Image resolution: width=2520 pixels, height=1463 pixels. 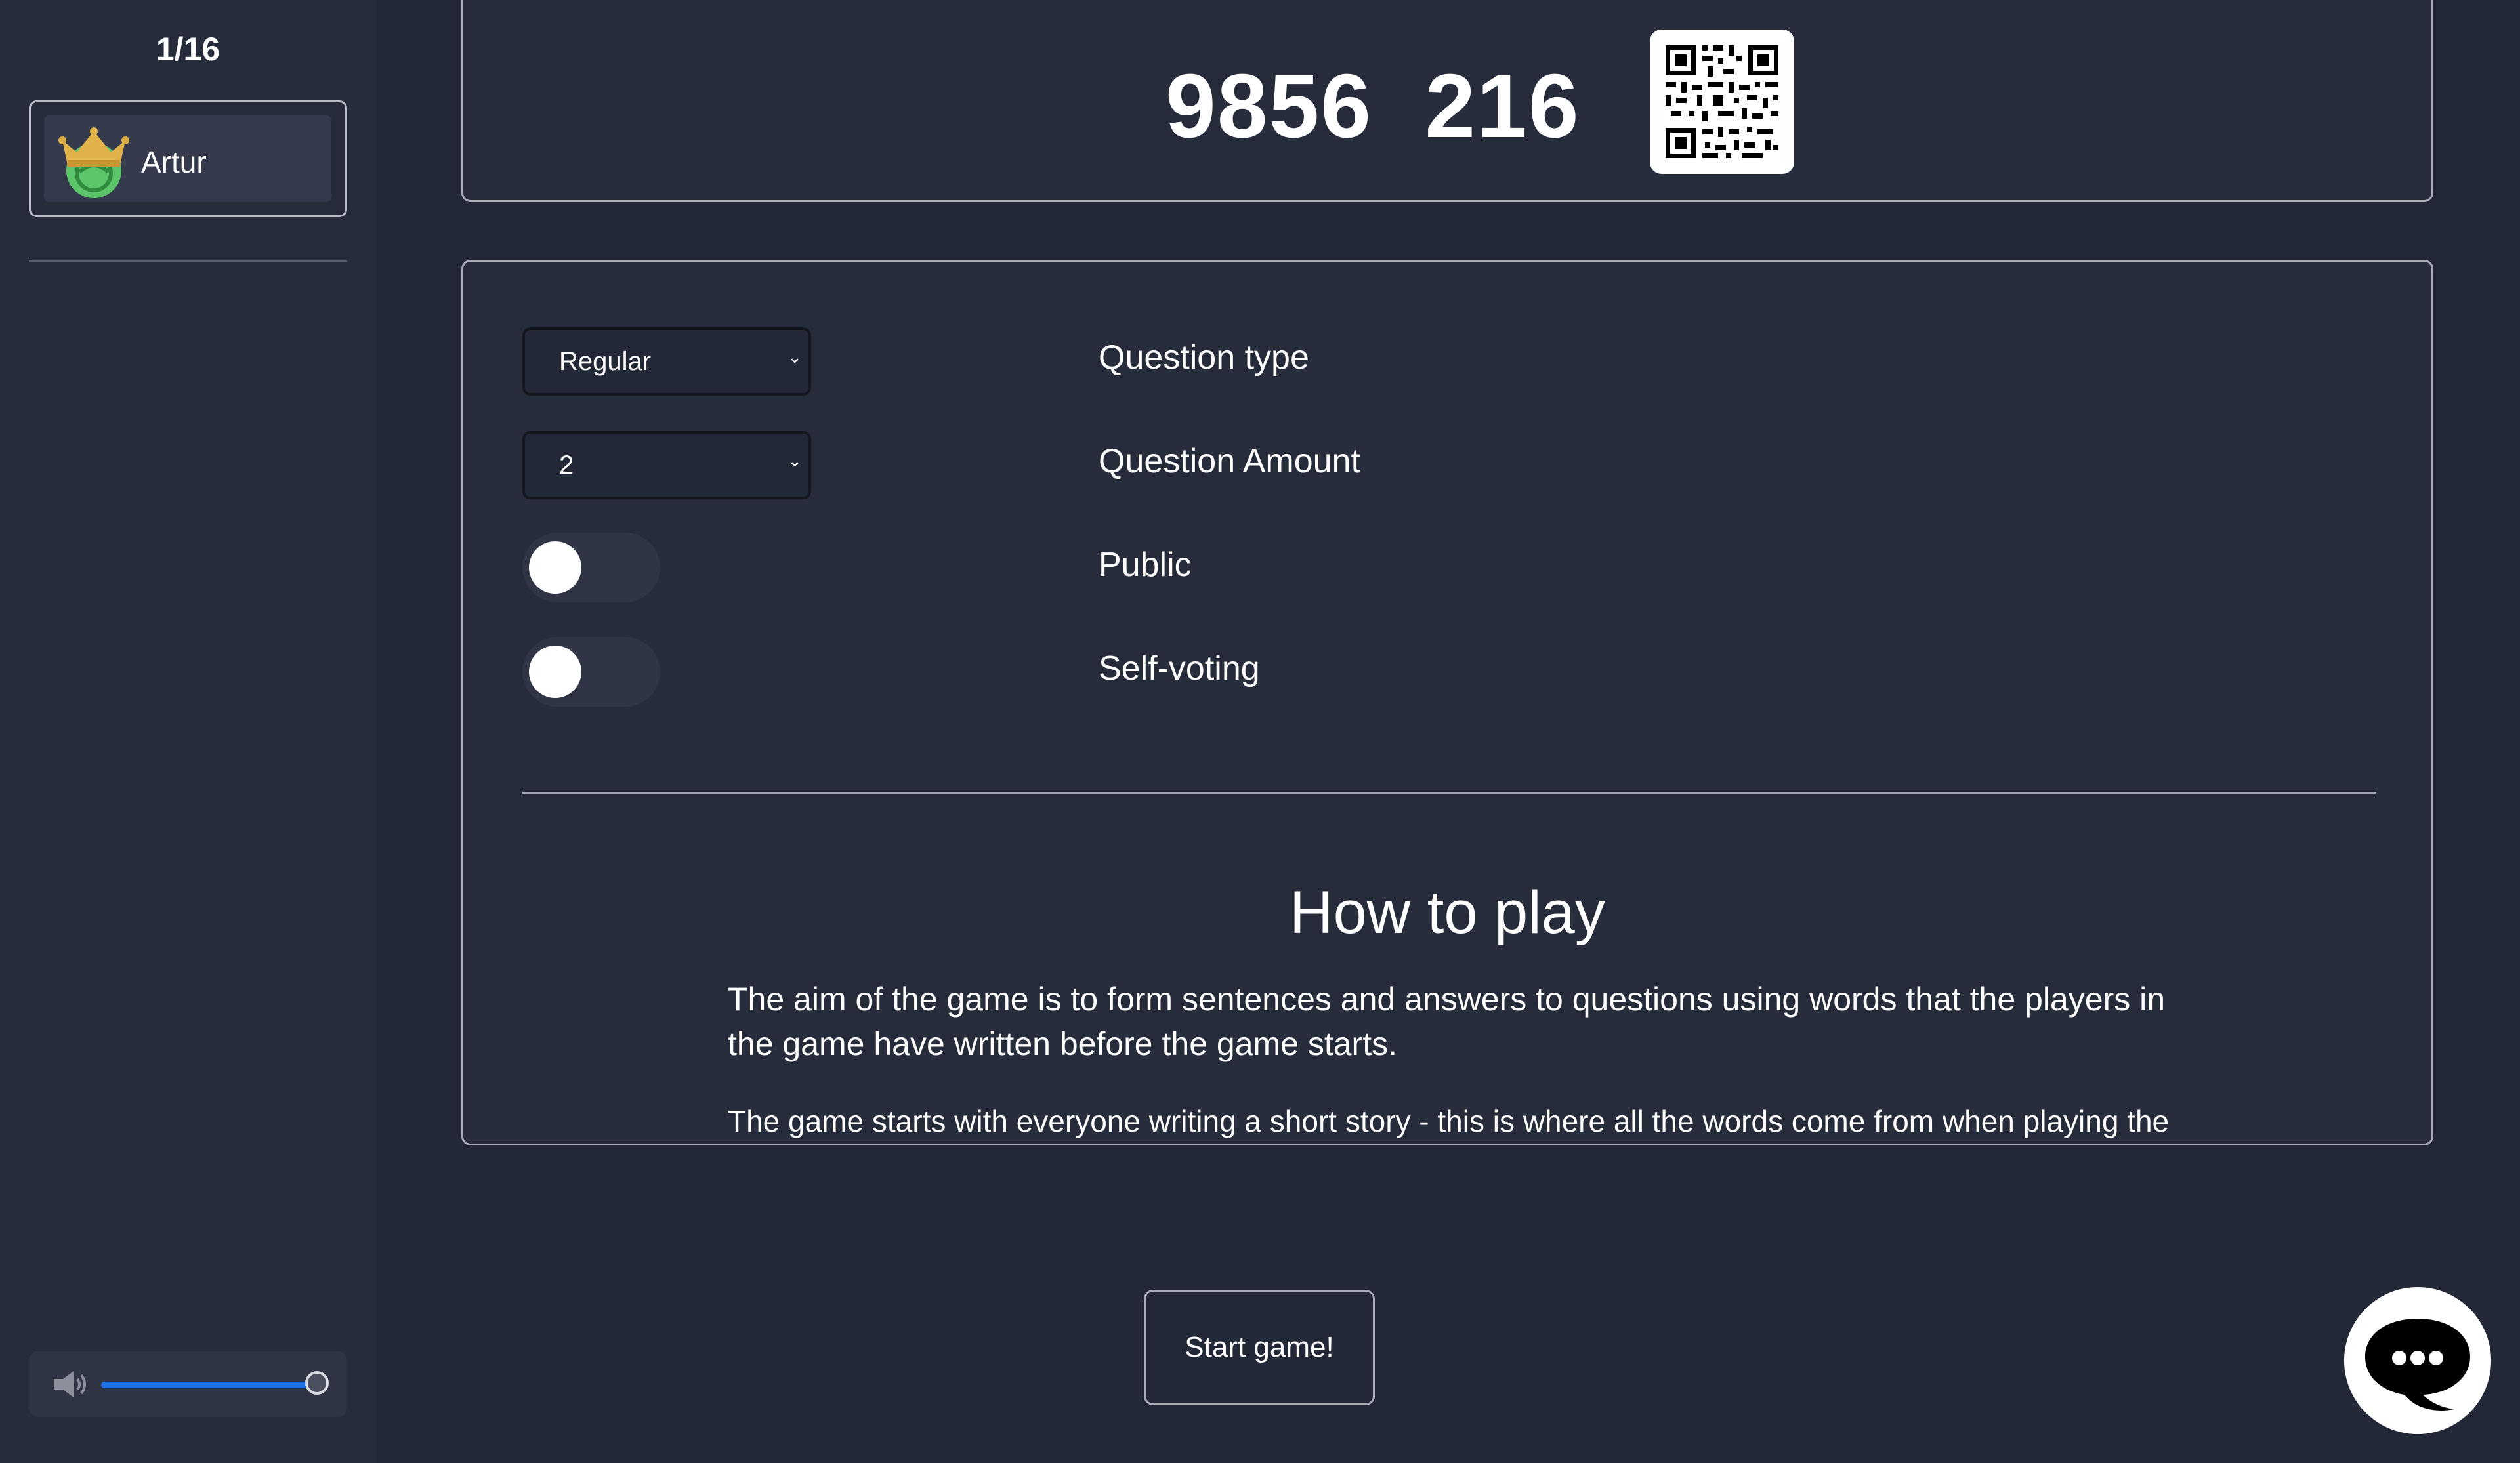 What do you see at coordinates (1373, 106) in the screenshot?
I see `game-code: 9856 216` at bounding box center [1373, 106].